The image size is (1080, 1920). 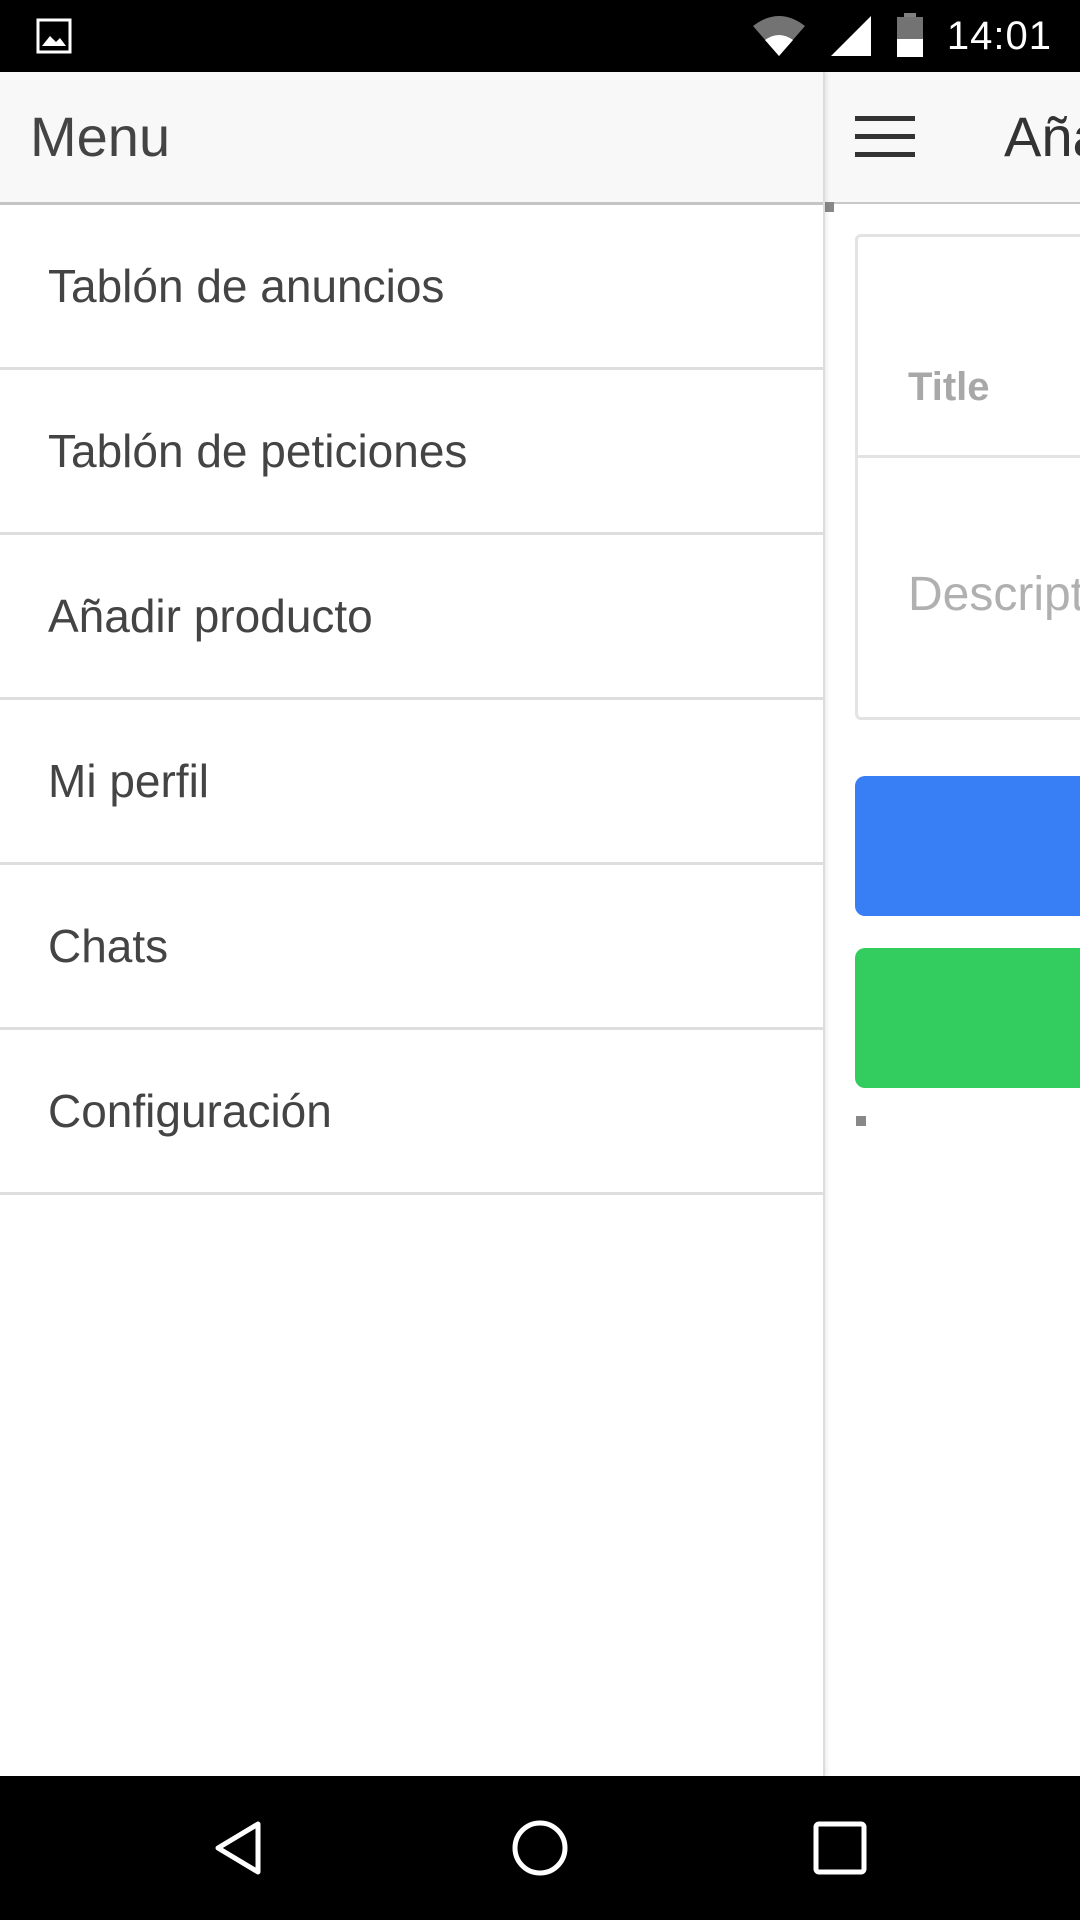 I want to click on drawer-title: Menu, so click(x=100, y=136).